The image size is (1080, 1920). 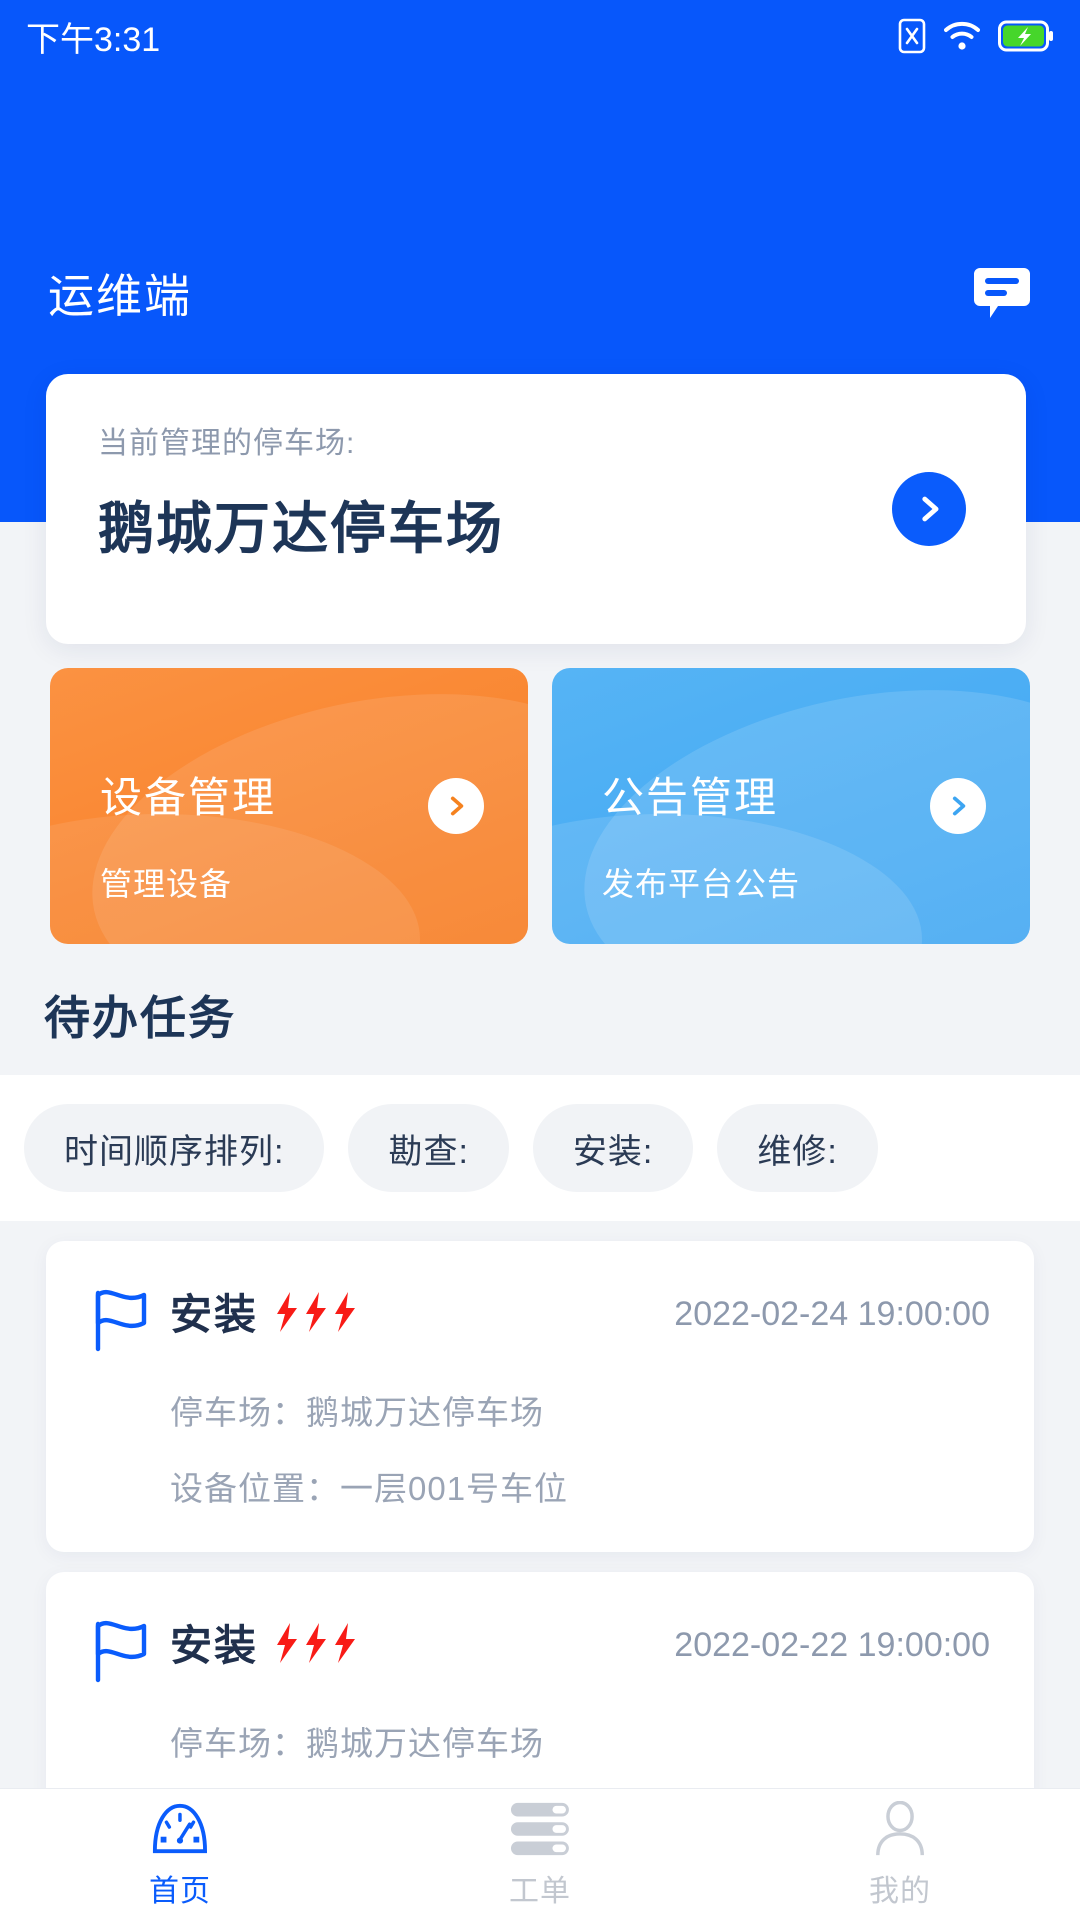 What do you see at coordinates (900, 1829) in the screenshot?
I see `person-icon` at bounding box center [900, 1829].